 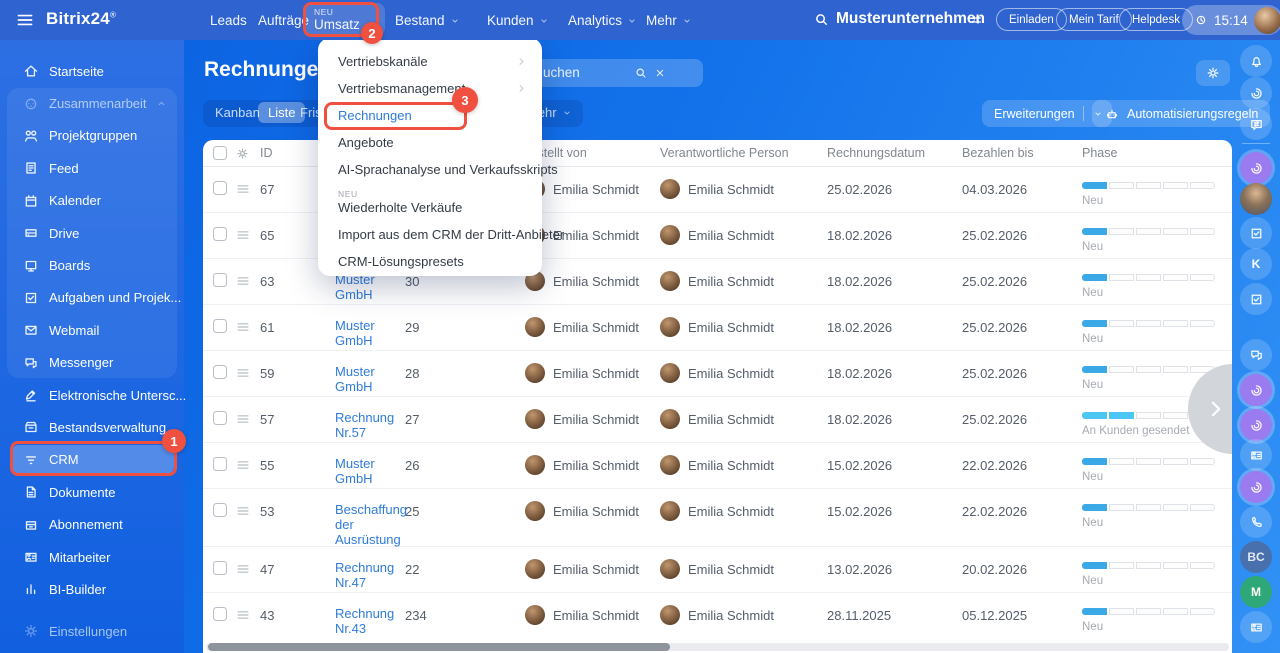 What do you see at coordinates (743, 150) in the screenshot?
I see `column-header-responsible: Verantwortliche Person` at bounding box center [743, 150].